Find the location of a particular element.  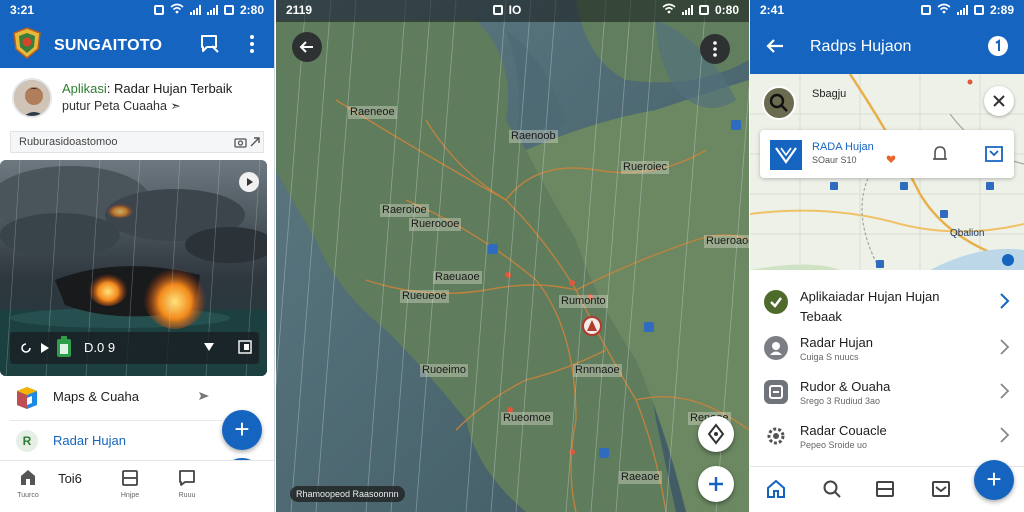

map-label: Rnnnaoe is located at coordinates (597, 370).